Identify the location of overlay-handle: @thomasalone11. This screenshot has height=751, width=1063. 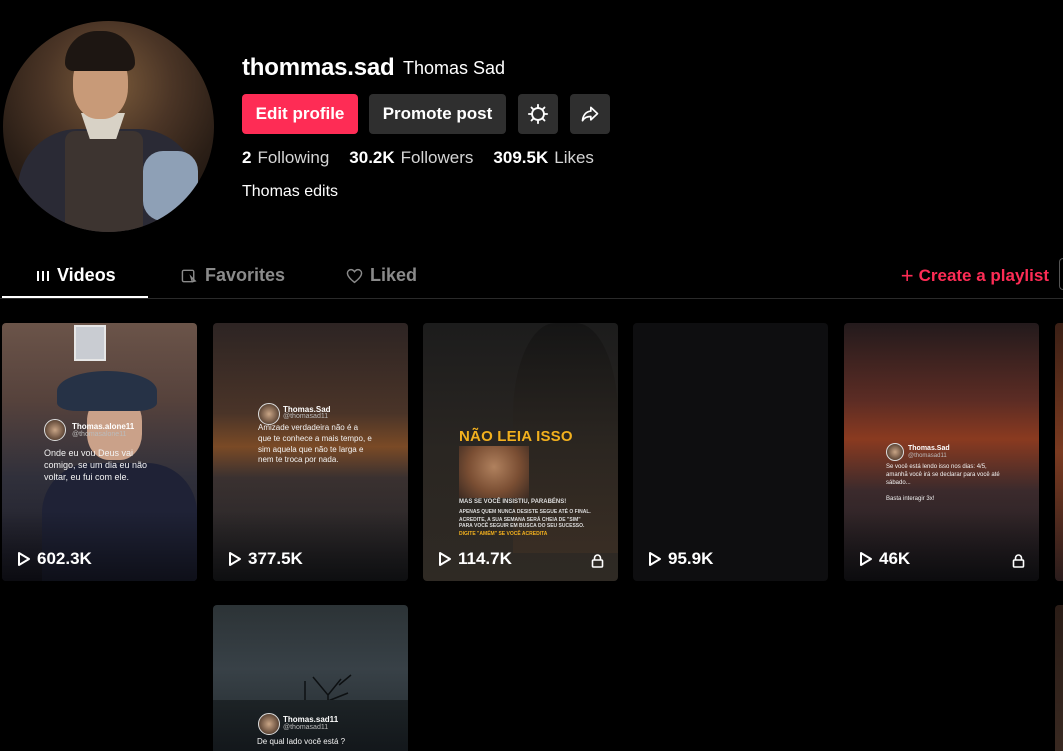
(99, 434).